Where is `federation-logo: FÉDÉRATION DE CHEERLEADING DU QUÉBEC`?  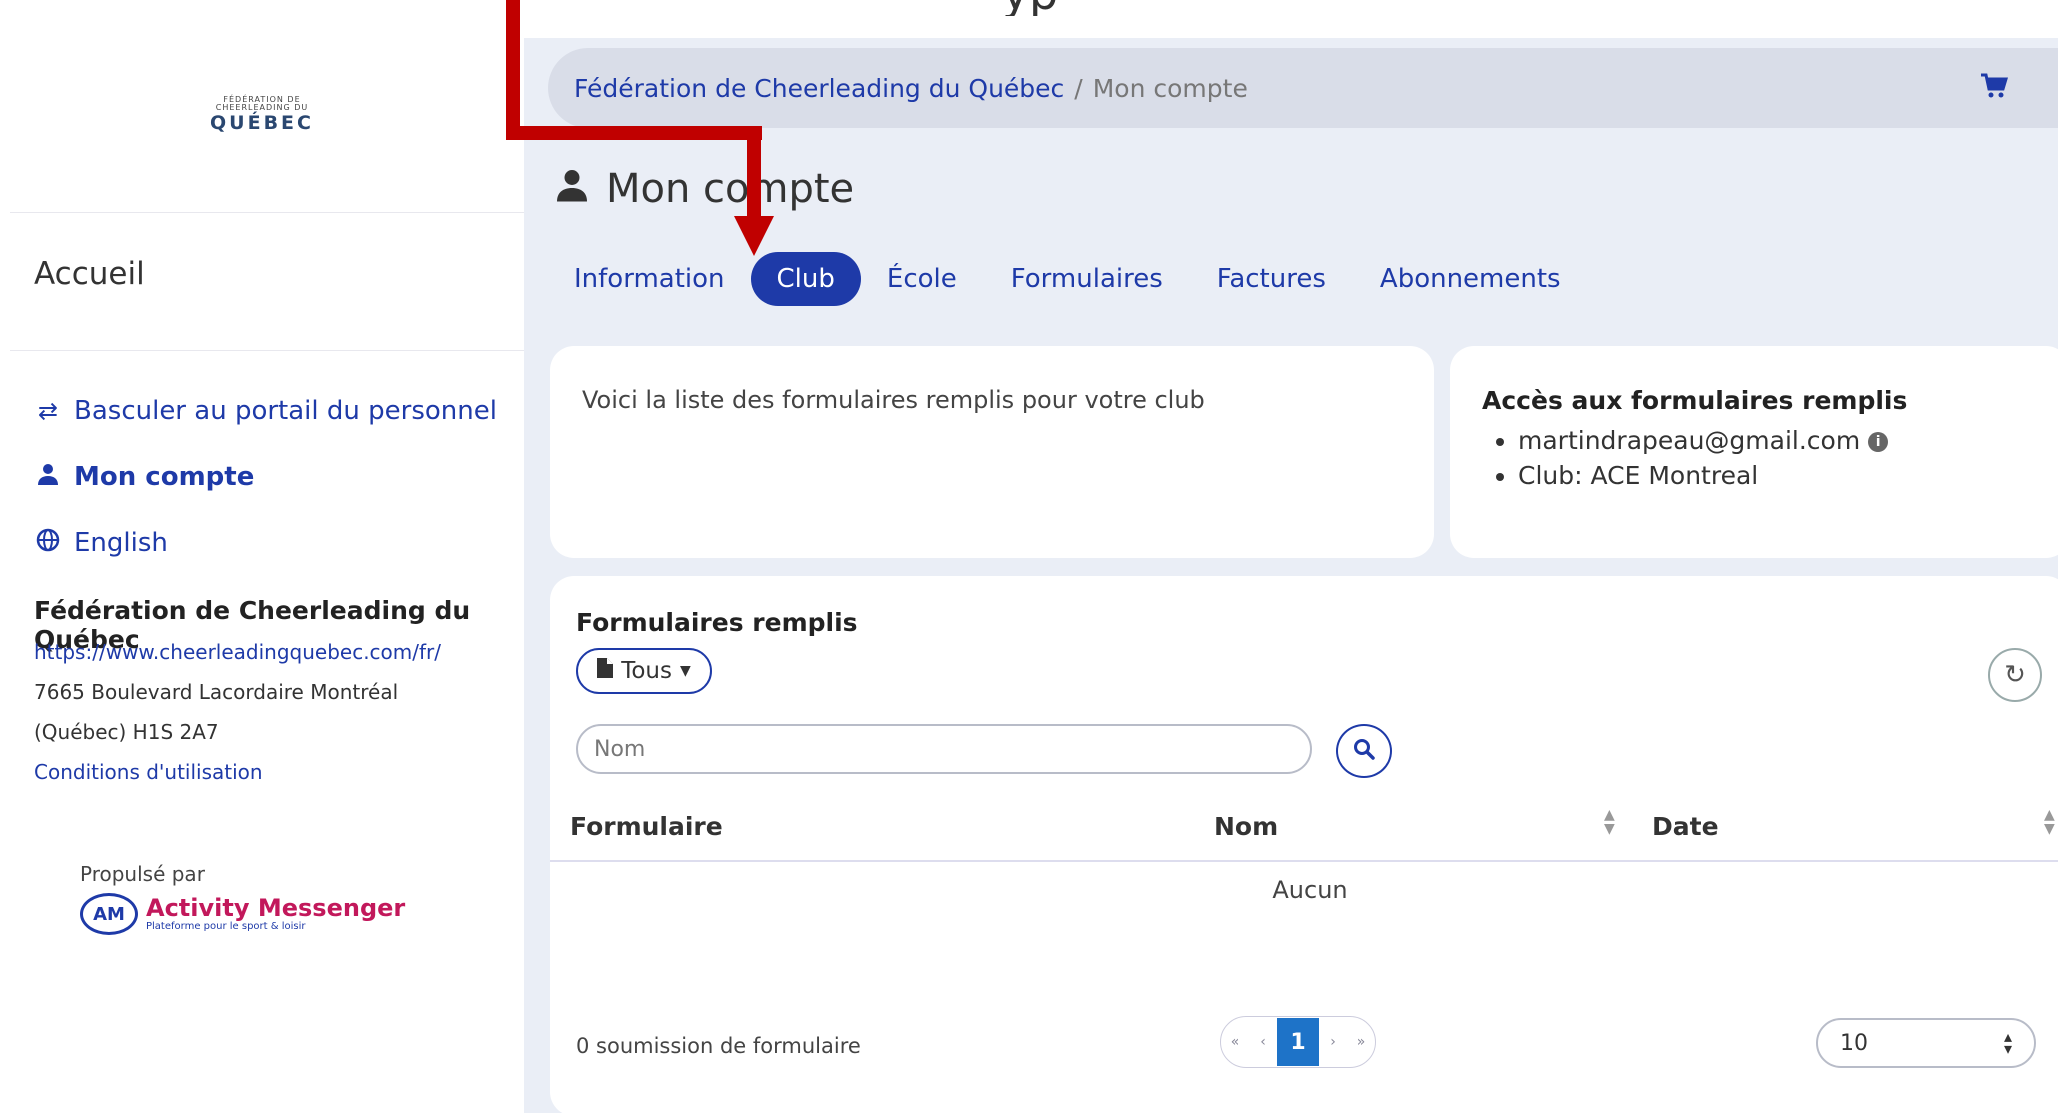 federation-logo: FÉDÉRATION DE CHEERLEADING DU QUÉBEC is located at coordinates (262, 115).